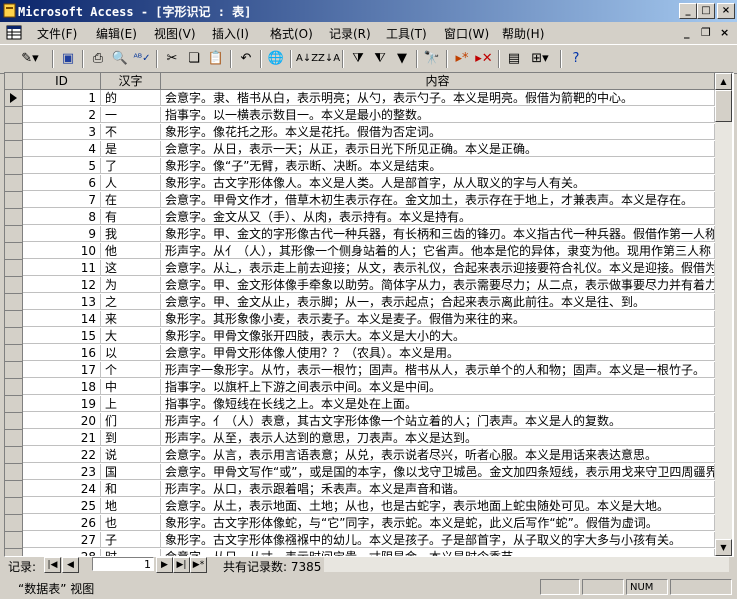  What do you see at coordinates (62, 132) in the screenshot?
I see `cell-id: 3` at bounding box center [62, 132].